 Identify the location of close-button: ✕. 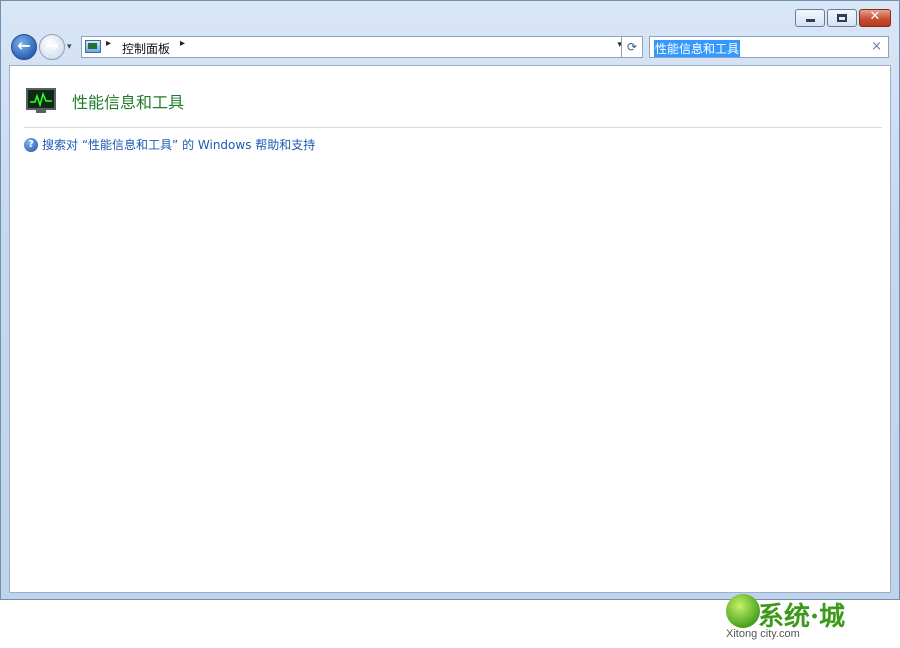
(875, 18).